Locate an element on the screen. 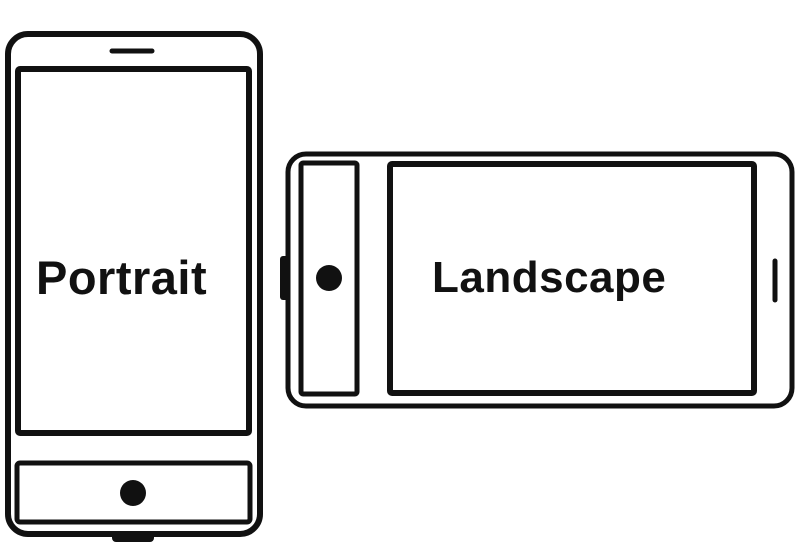  portrait-phone-home-button is located at coordinates (133, 493).